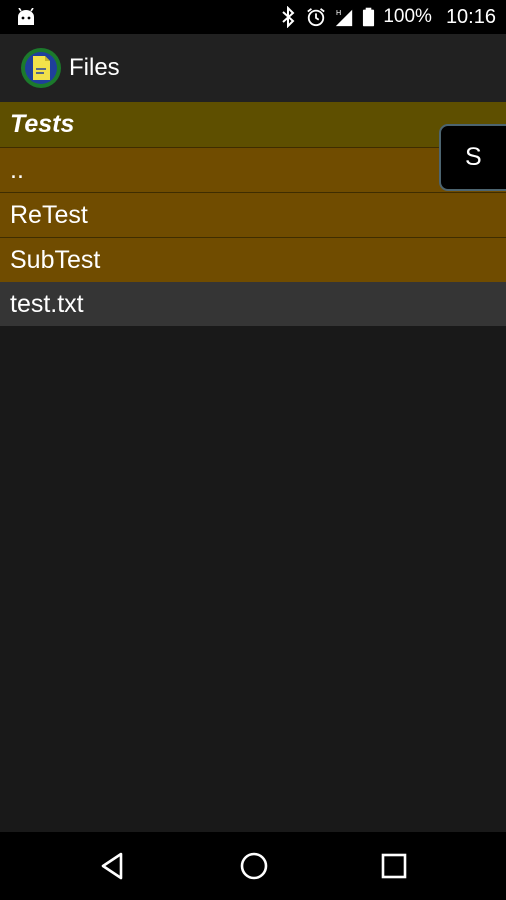  Describe the element at coordinates (253, 124) in the screenshot. I see `current-directory-header: Tests` at that location.